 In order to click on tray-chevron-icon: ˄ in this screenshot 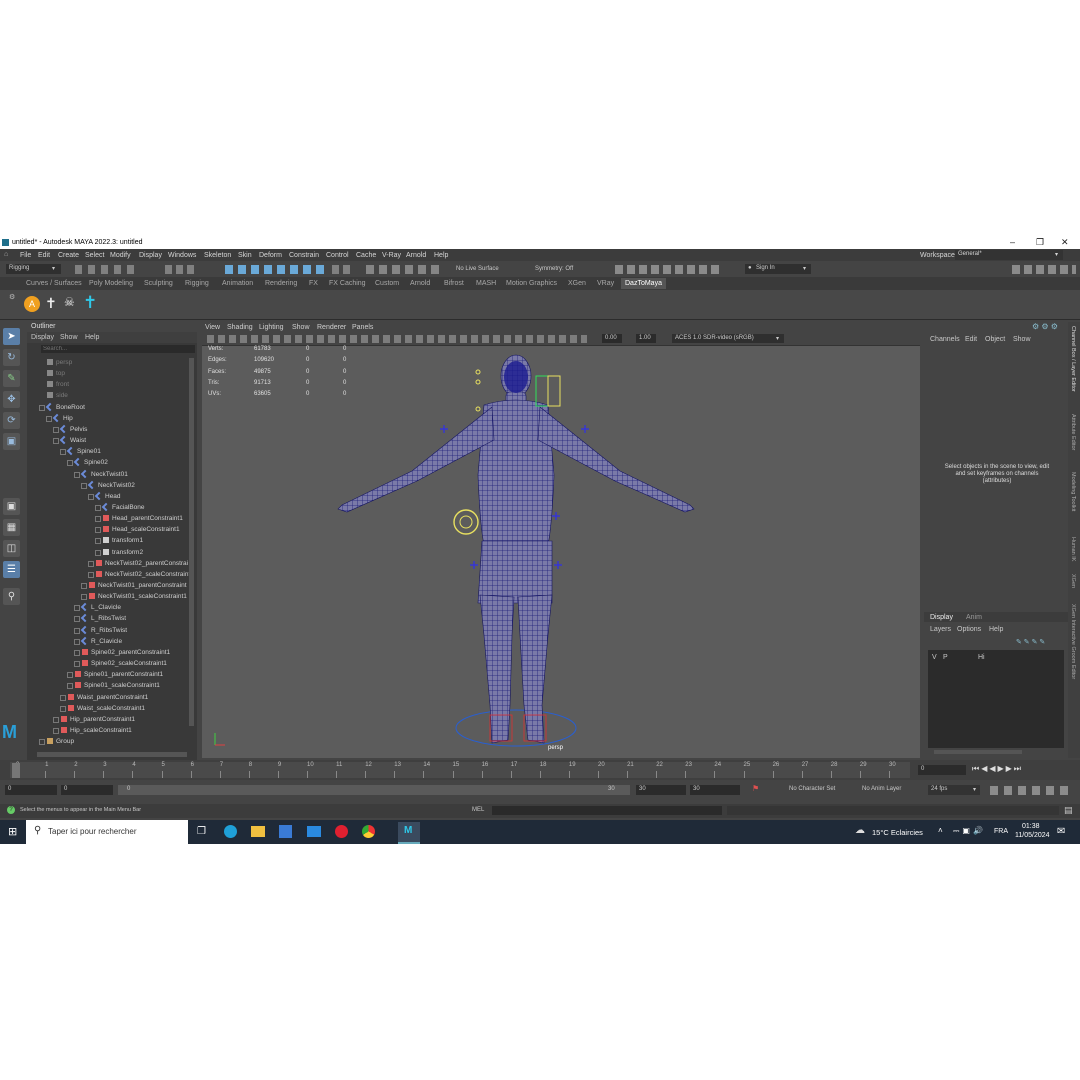, I will do `click(940, 830)`.